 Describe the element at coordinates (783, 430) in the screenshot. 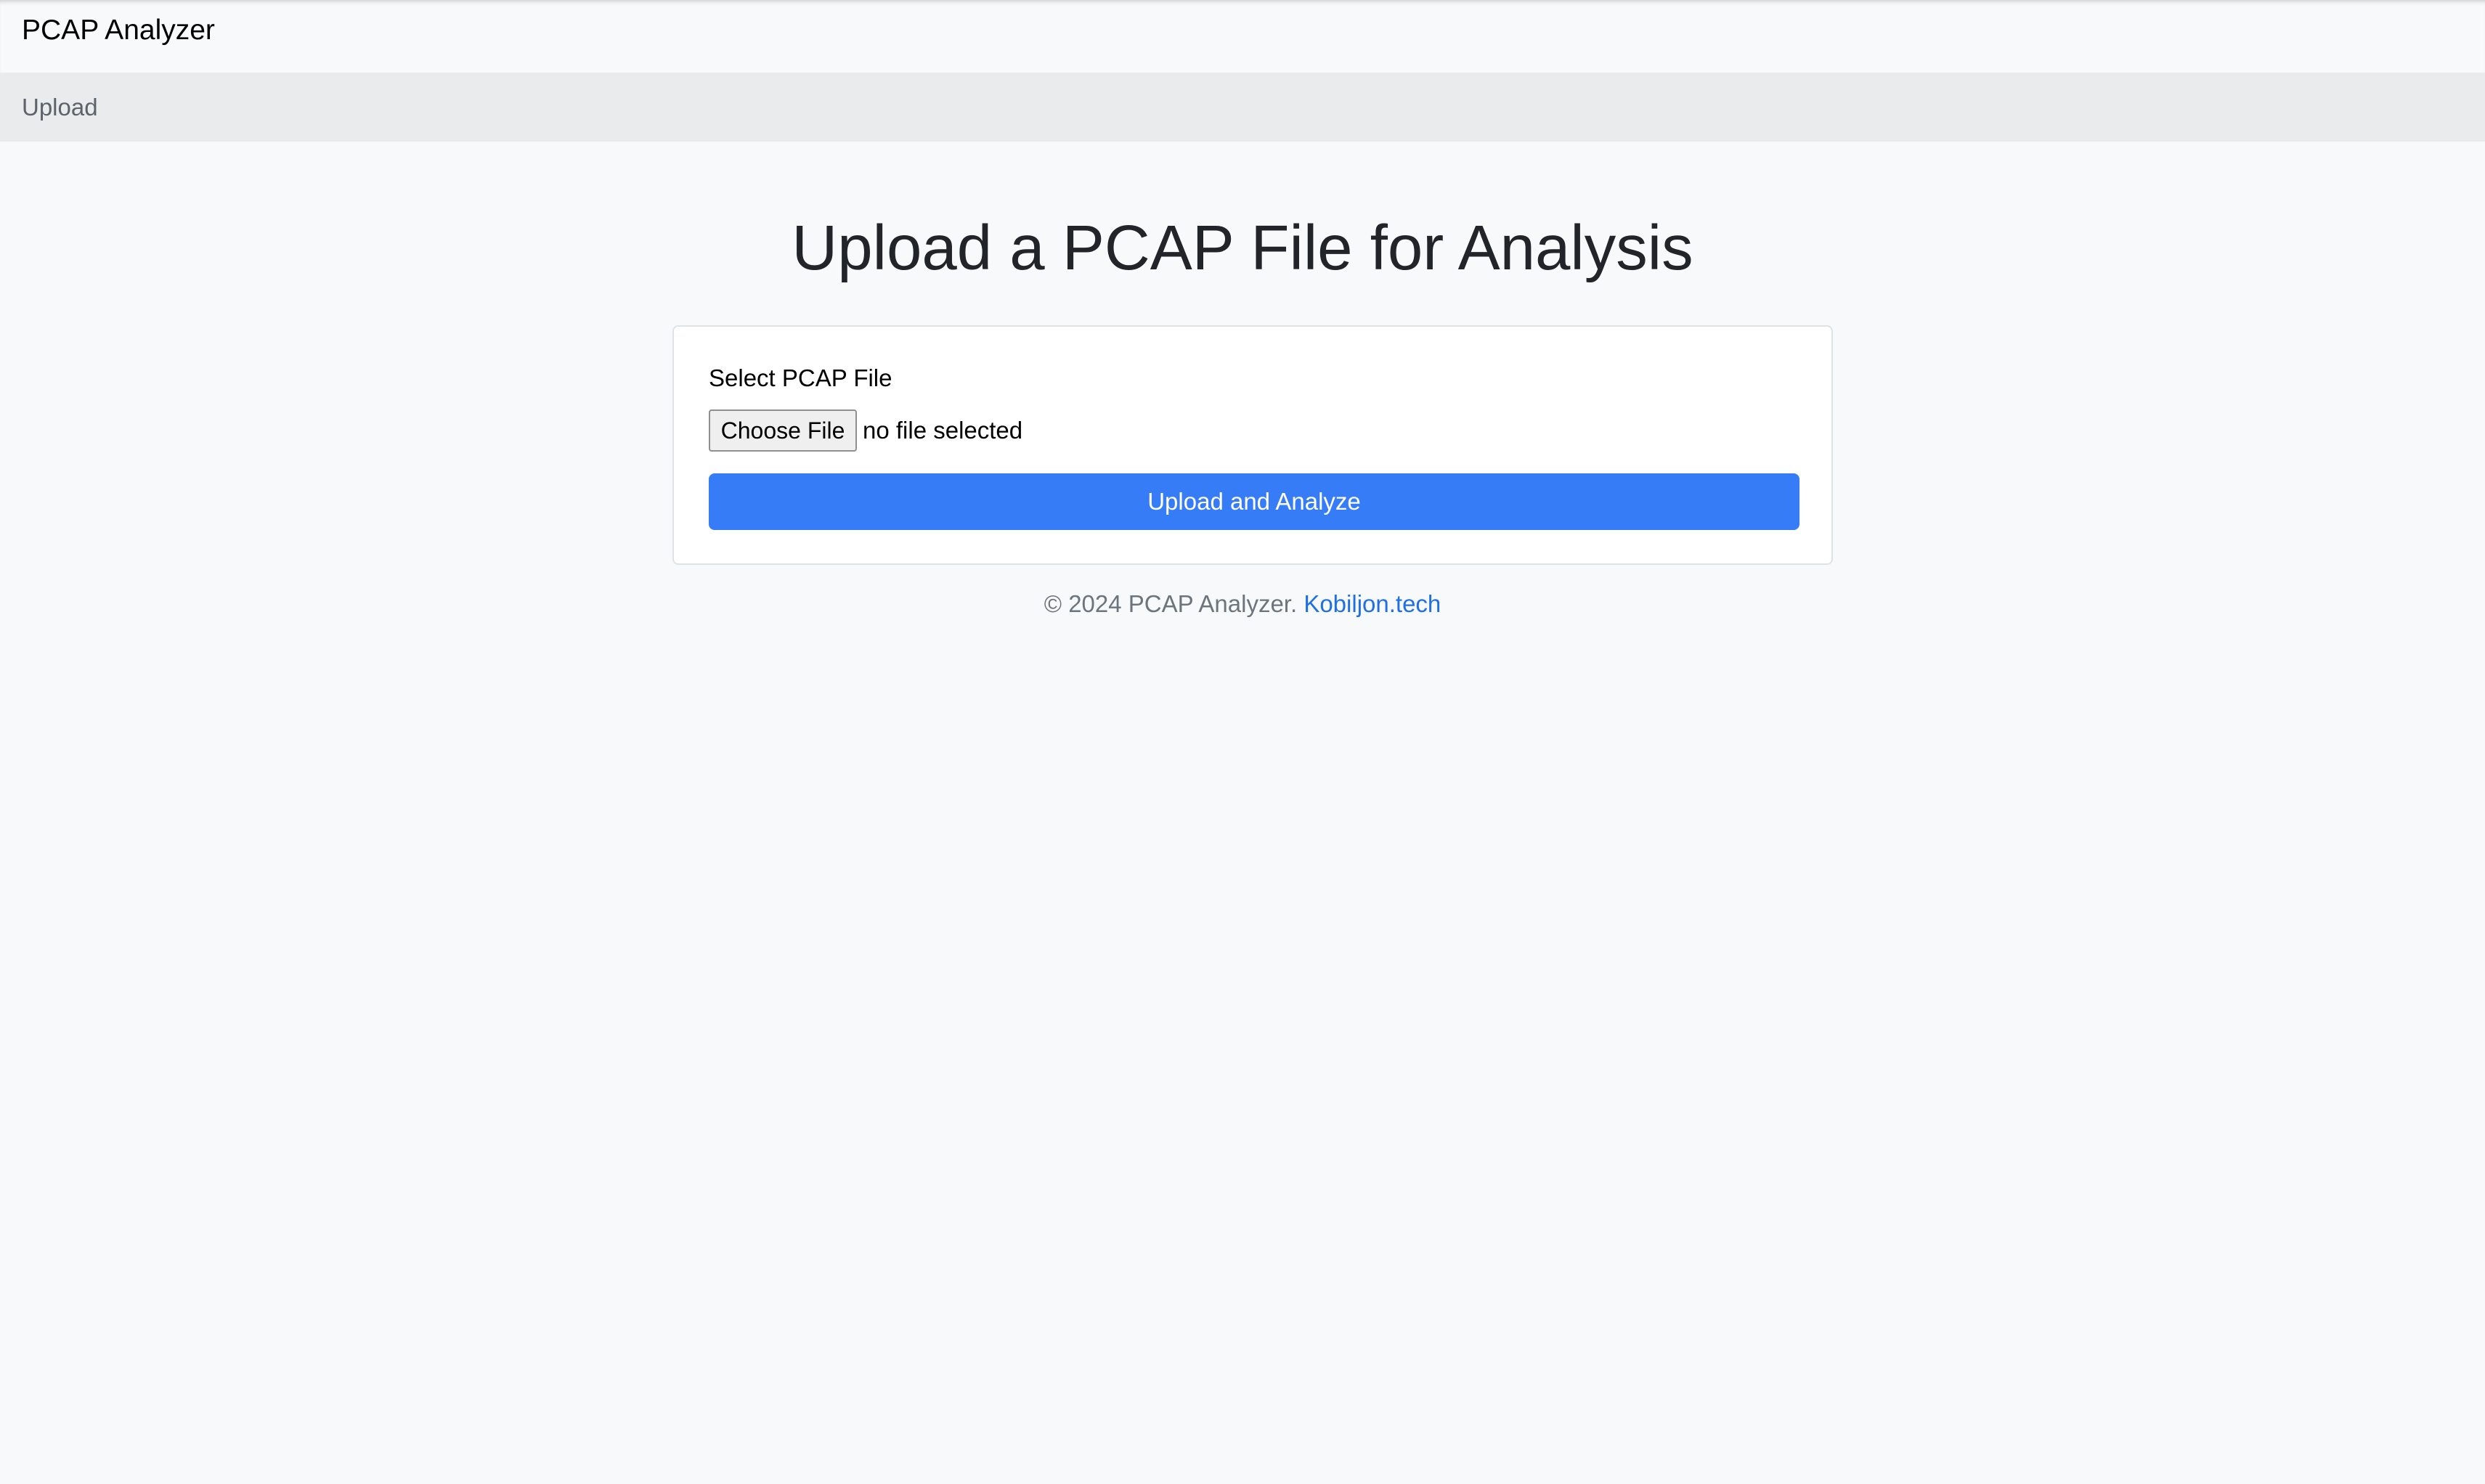

I see `choose-file-button: Choose File` at that location.